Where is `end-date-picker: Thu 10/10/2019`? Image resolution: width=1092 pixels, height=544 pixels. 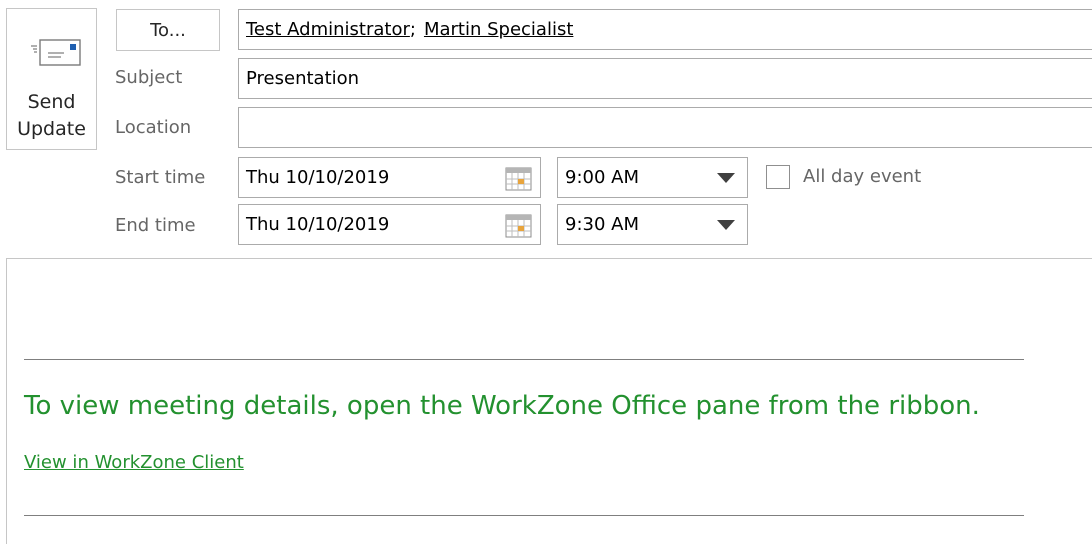
end-date-picker: Thu 10/10/2019 is located at coordinates (389, 224).